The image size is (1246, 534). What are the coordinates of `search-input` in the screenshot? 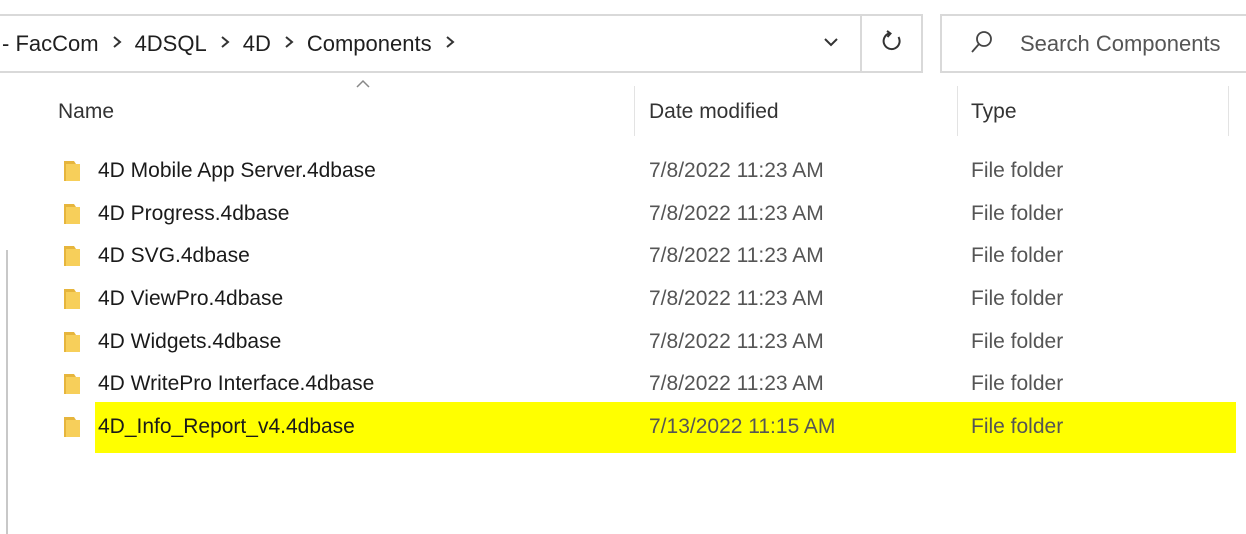 It's located at (1133, 44).